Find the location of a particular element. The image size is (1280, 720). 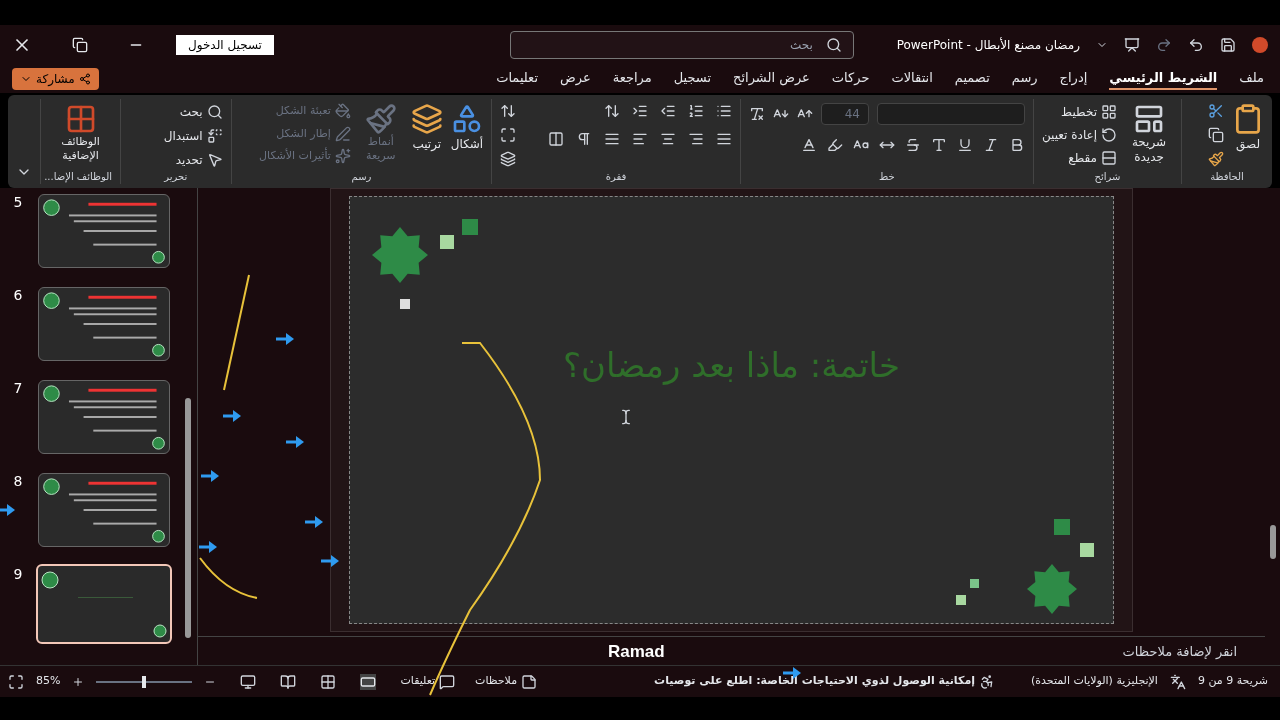

align-center-icon is located at coordinates (667, 139).